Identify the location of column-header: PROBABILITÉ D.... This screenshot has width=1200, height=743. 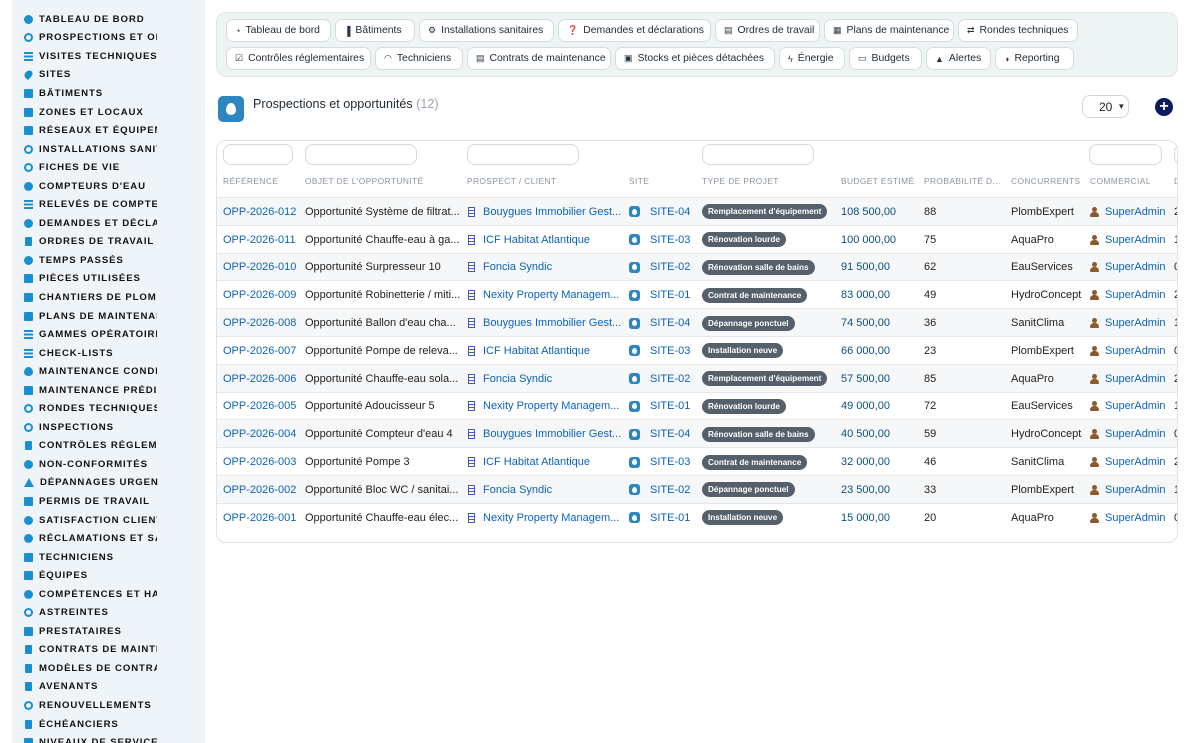
(962, 181).